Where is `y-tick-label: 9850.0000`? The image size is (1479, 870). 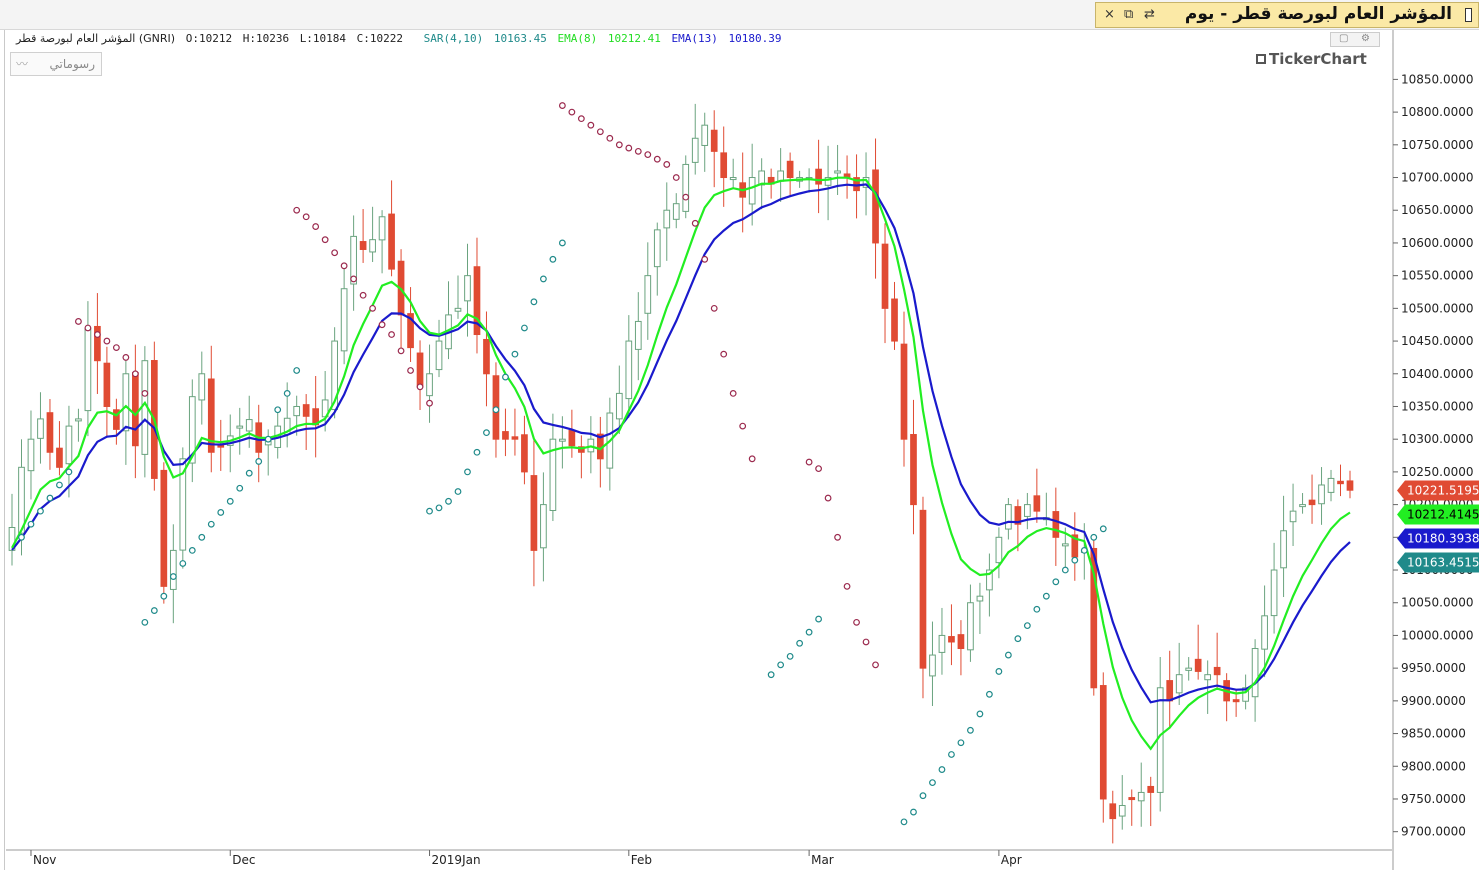
y-tick-label: 9850.0000 is located at coordinates (1433, 734).